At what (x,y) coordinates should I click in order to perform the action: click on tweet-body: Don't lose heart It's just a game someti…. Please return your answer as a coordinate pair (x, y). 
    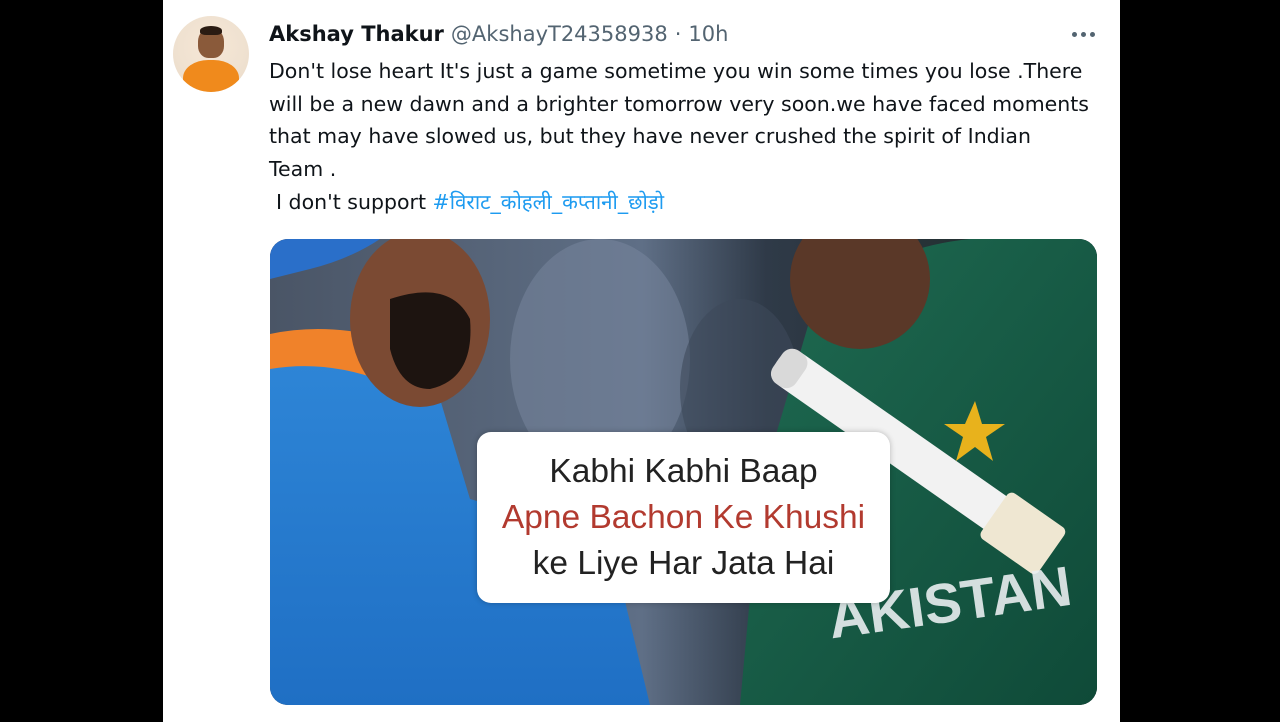
    Looking at the image, I should click on (679, 120).